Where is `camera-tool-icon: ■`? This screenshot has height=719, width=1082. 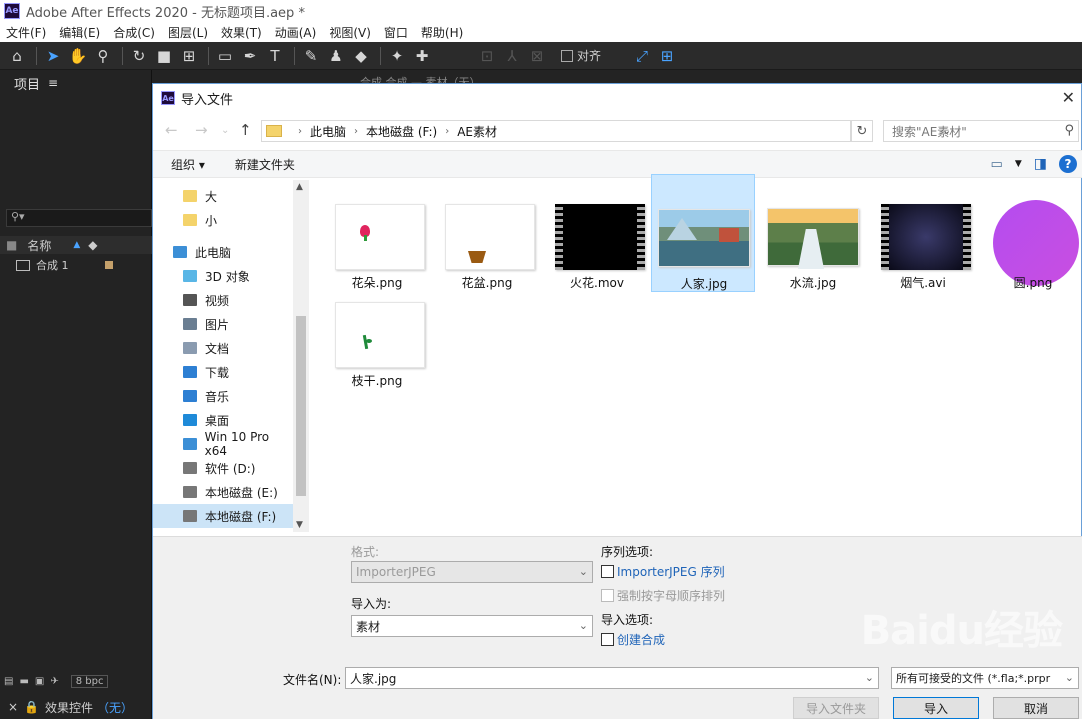 camera-tool-icon: ■ is located at coordinates (164, 56).